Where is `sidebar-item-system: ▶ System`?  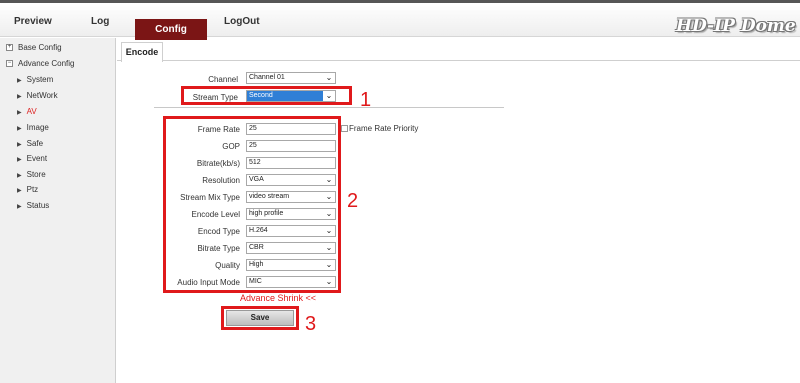
sidebar-item-system: ▶ System is located at coordinates (35, 79).